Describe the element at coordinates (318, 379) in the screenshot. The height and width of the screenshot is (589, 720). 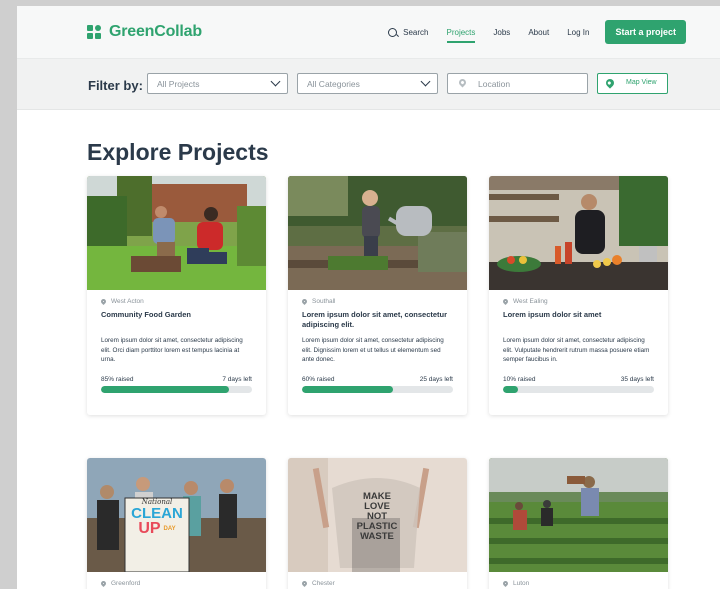
I see `raised-percentage: 60% raised` at that location.